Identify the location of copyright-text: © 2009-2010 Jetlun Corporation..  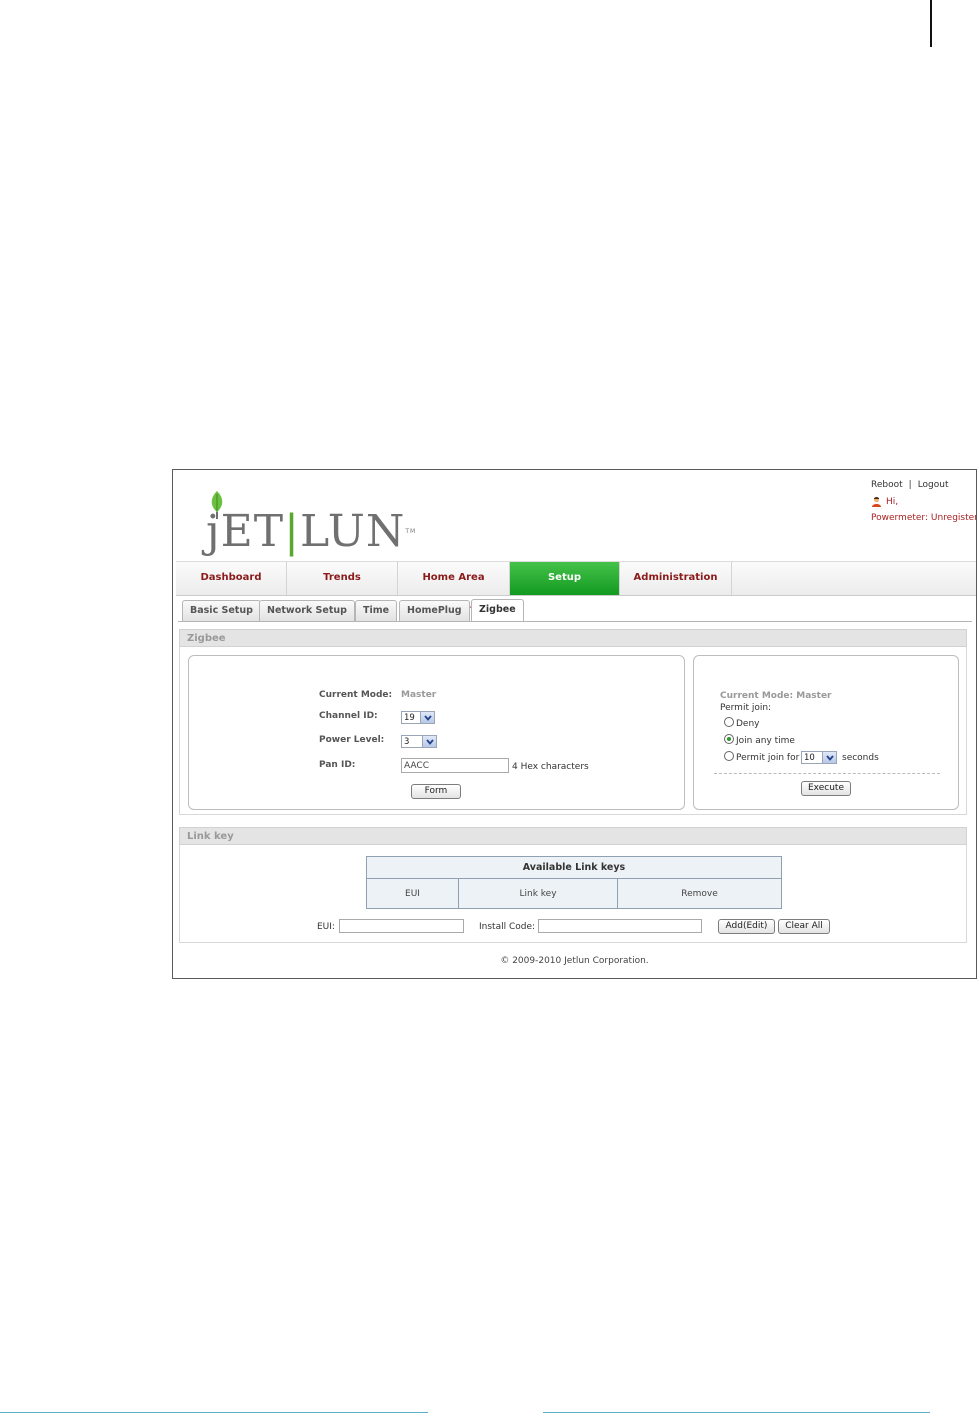
(574, 961).